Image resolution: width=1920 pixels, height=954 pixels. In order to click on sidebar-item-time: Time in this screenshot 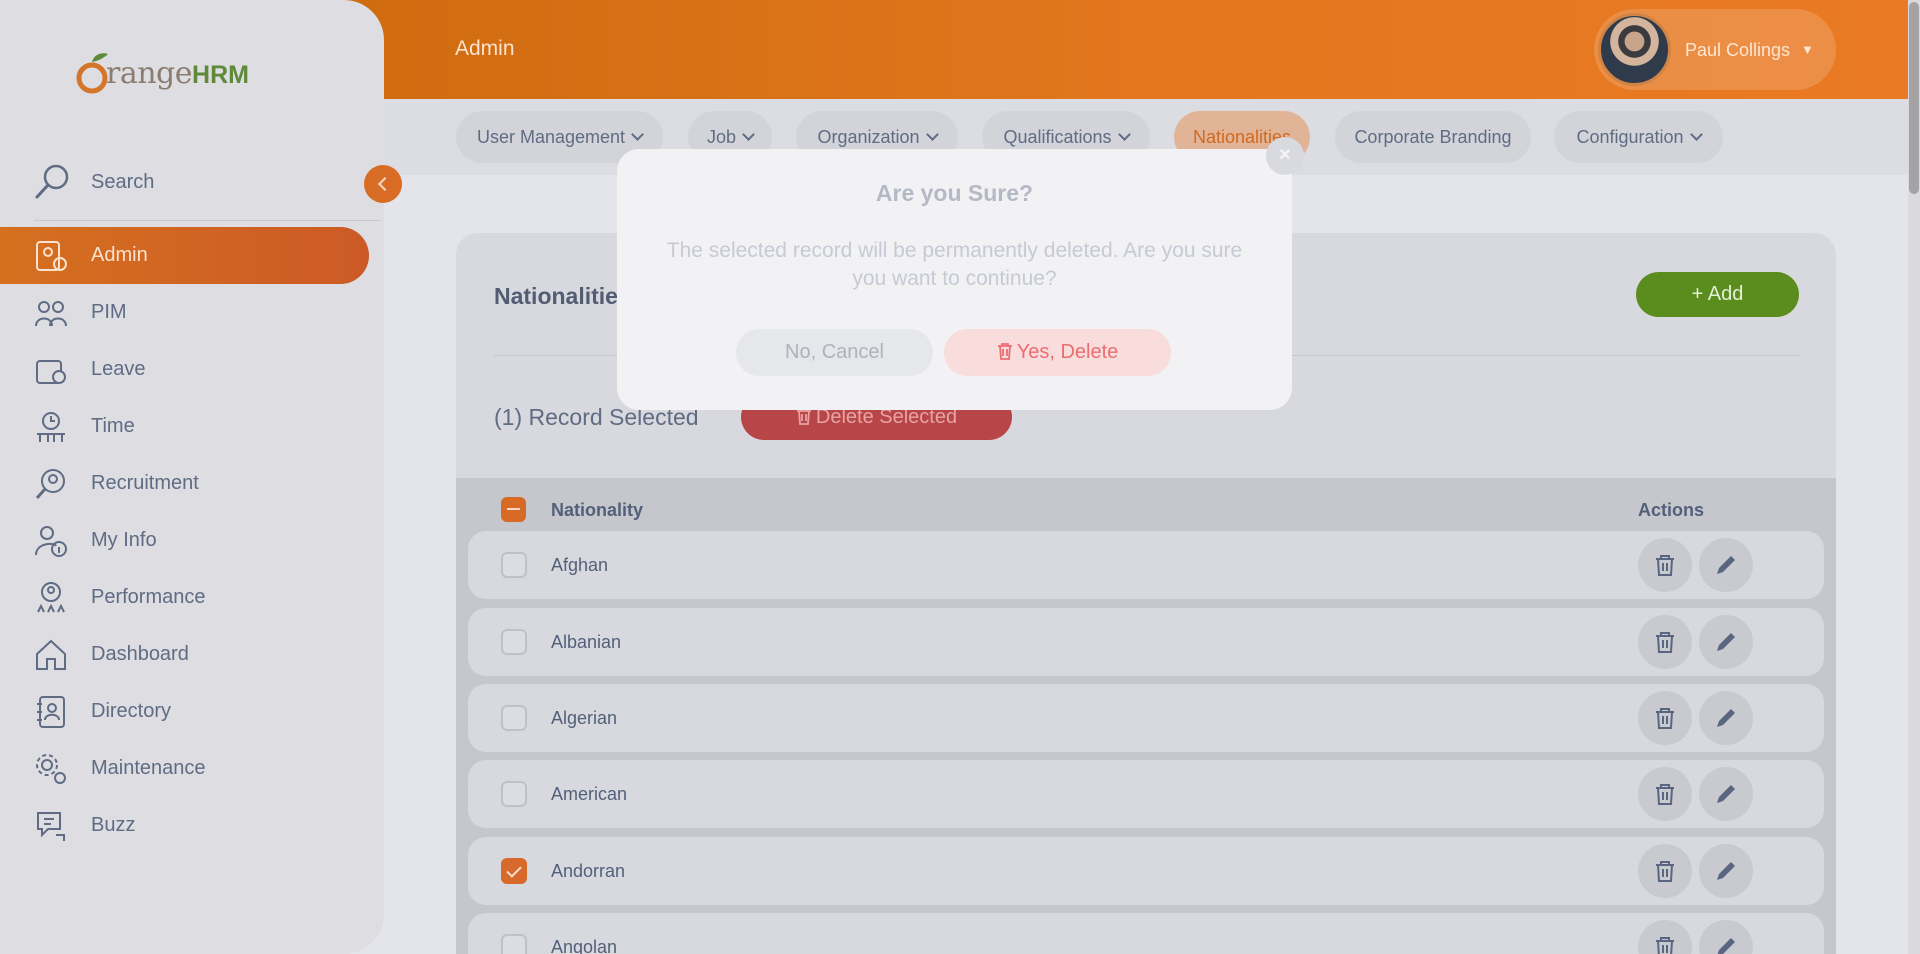, I will do `click(184, 426)`.